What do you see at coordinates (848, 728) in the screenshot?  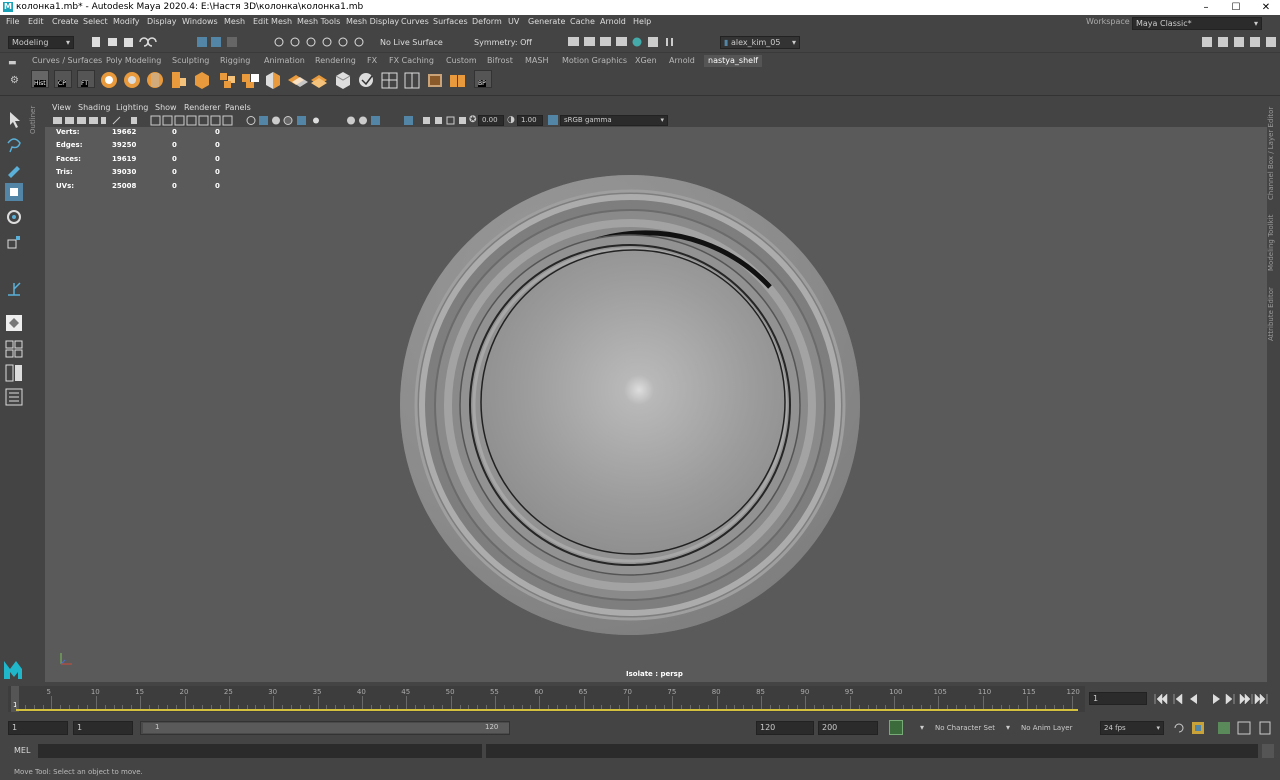 I see `animation-end-field: 200` at bounding box center [848, 728].